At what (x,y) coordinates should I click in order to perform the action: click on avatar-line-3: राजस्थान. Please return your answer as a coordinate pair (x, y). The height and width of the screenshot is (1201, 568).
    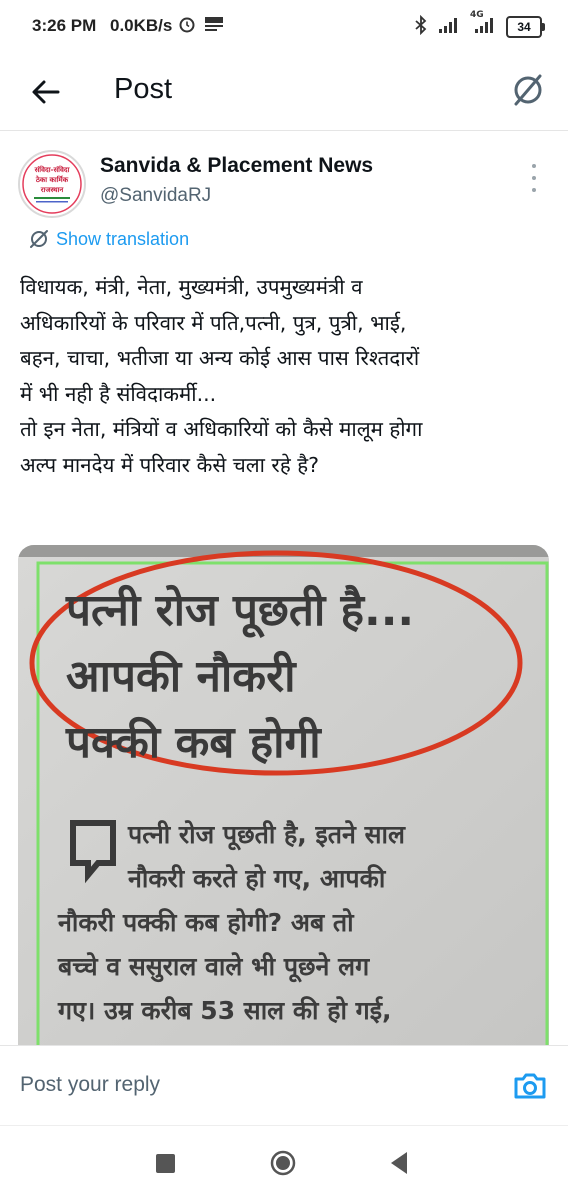
    Looking at the image, I should click on (52, 190).